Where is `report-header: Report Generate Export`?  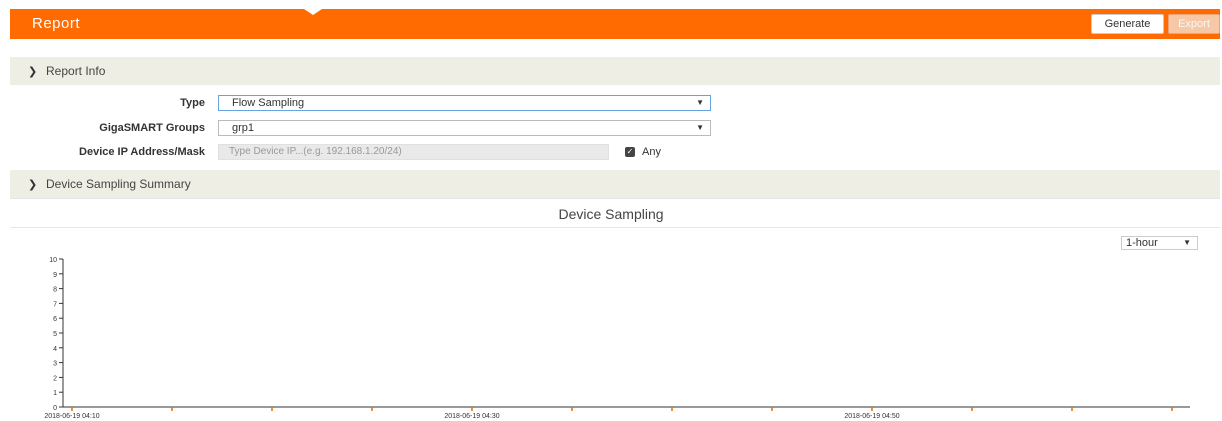
report-header: Report Generate Export is located at coordinates (615, 24).